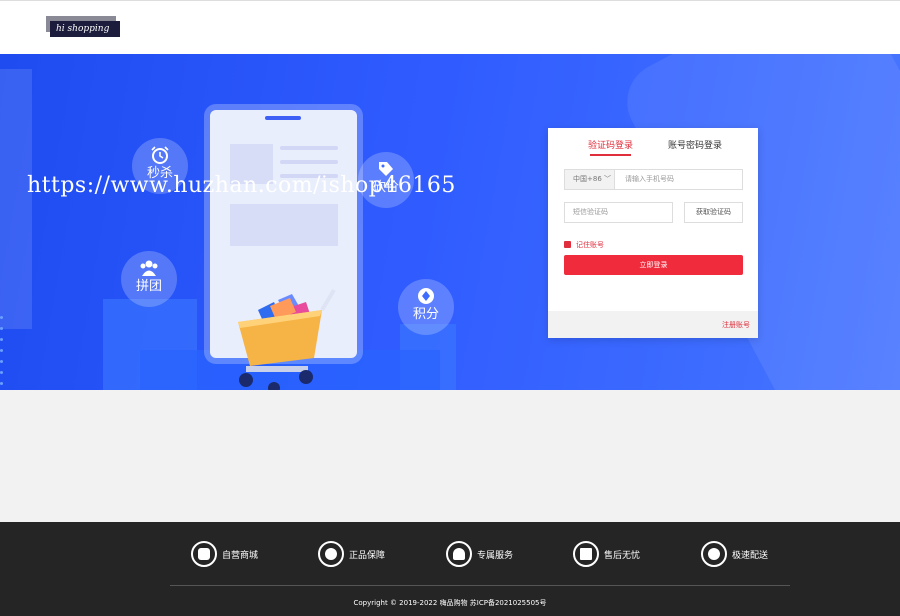 The width and height of the screenshot is (900, 616). What do you see at coordinates (495, 556) in the screenshot?
I see `feature-label: 专属服务` at bounding box center [495, 556].